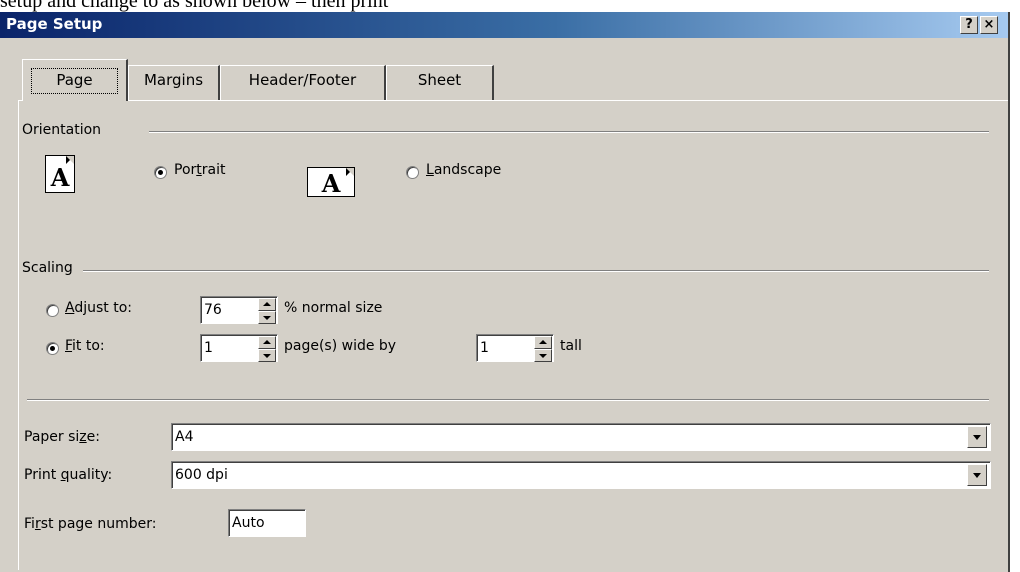 This screenshot has width=1020, height=572. I want to click on paper-size-dropdown-icon, so click(977, 437).